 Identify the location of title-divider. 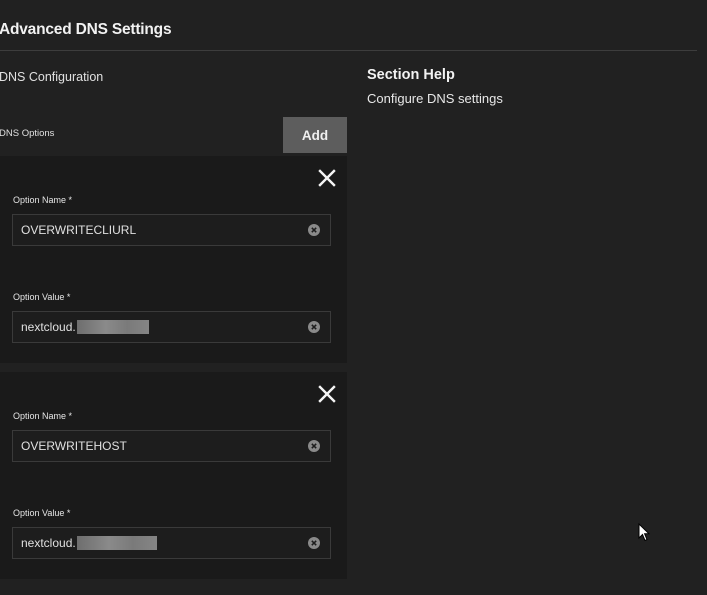
(348, 50).